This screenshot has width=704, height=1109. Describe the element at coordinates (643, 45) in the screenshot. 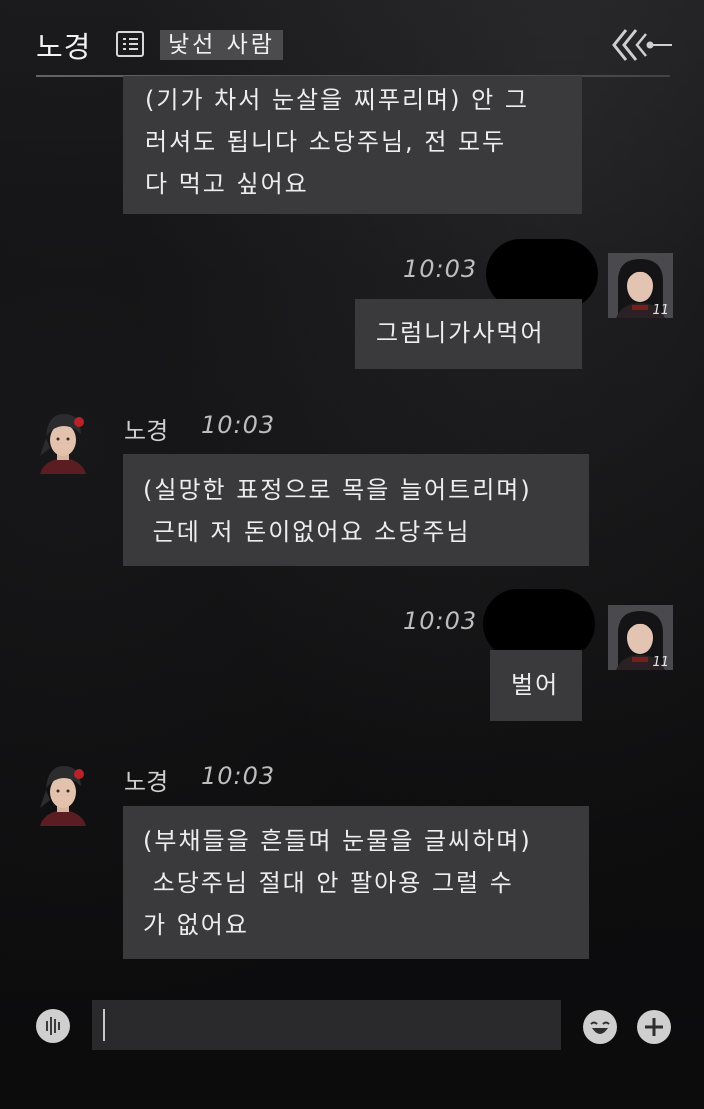

I see `back-arrow-icon` at that location.